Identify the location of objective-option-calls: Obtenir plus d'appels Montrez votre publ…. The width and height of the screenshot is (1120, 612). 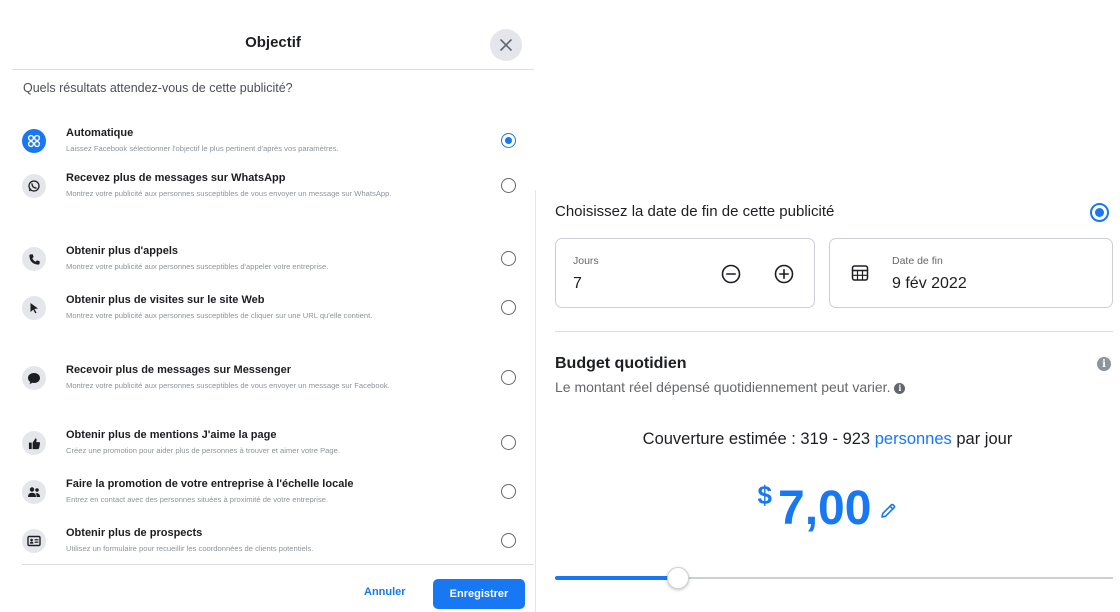
(273, 264).